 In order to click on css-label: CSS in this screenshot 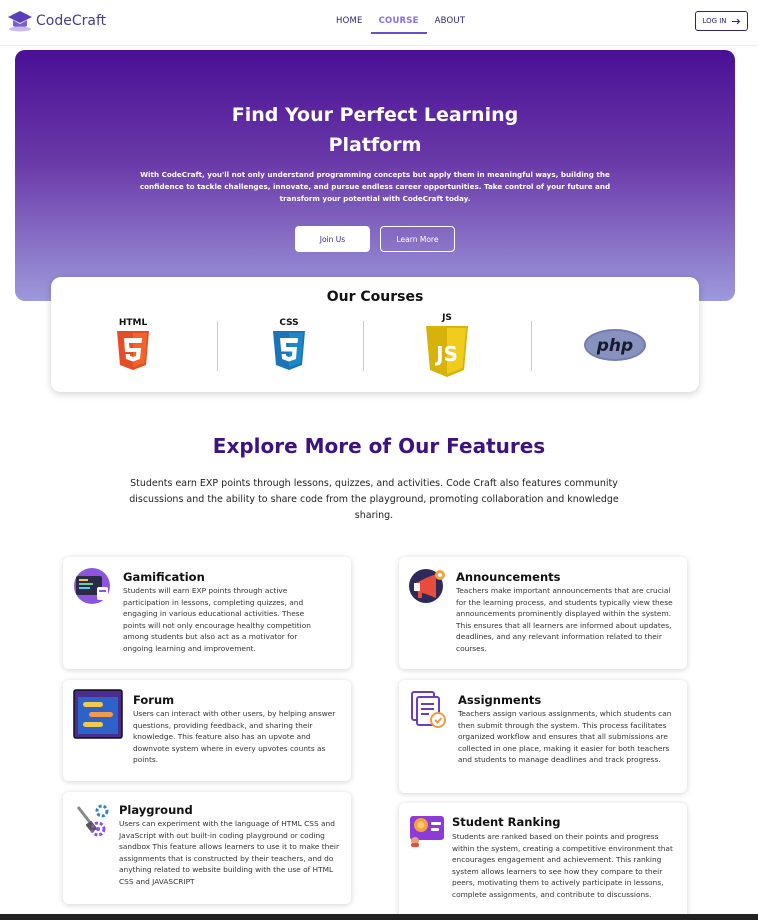, I will do `click(288, 323)`.